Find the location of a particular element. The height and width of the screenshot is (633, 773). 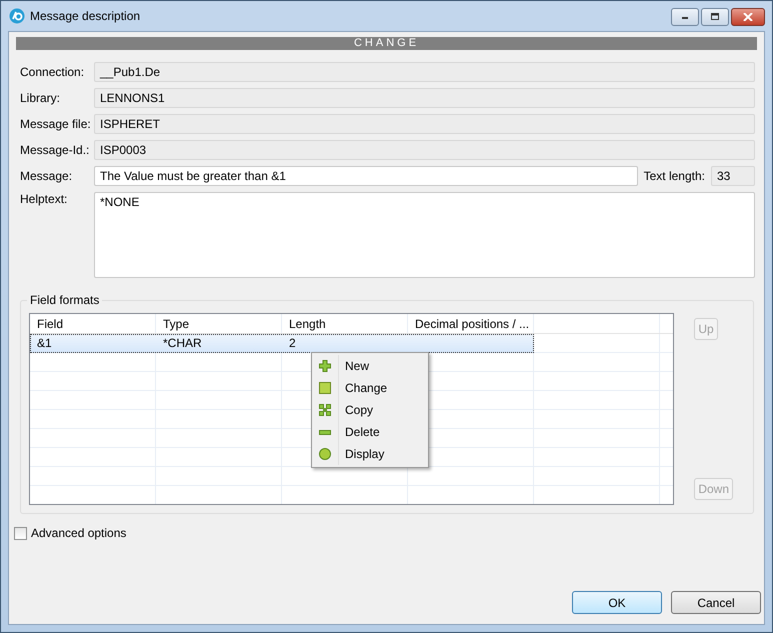

field-label: Library: is located at coordinates (41, 98).